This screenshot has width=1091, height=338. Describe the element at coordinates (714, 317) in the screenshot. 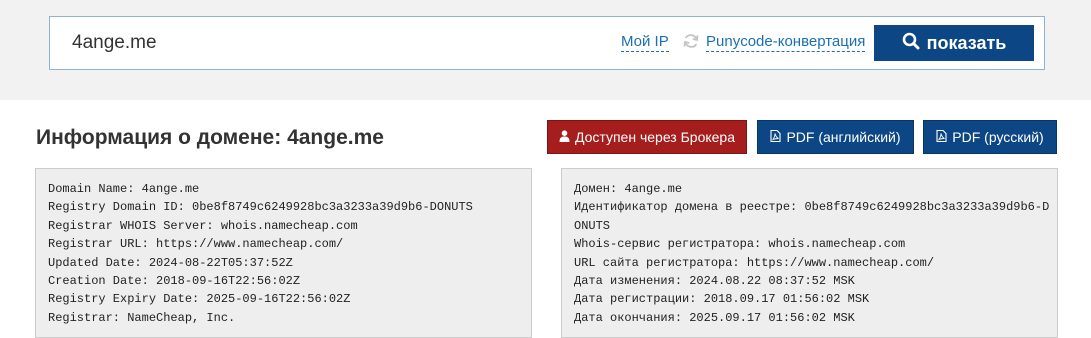

I see `whois-line: Дата окончания: 2025.09.17 01:56:02 MSK` at that location.